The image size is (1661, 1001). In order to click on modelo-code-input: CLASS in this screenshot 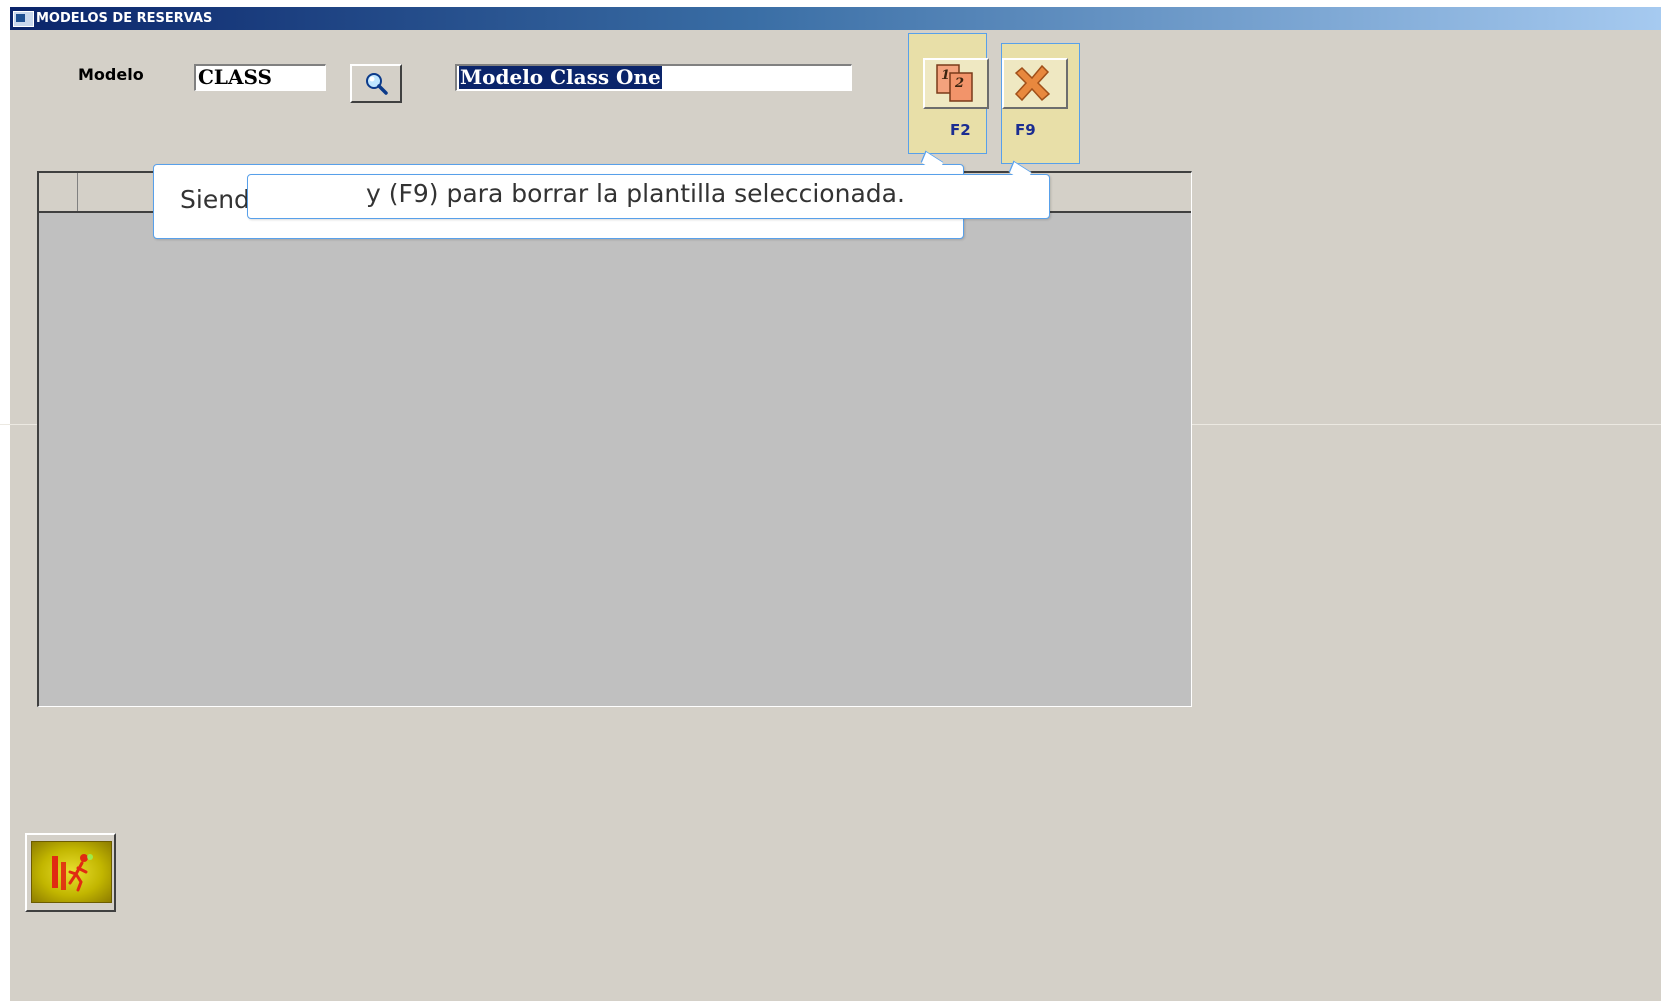, I will do `click(260, 77)`.